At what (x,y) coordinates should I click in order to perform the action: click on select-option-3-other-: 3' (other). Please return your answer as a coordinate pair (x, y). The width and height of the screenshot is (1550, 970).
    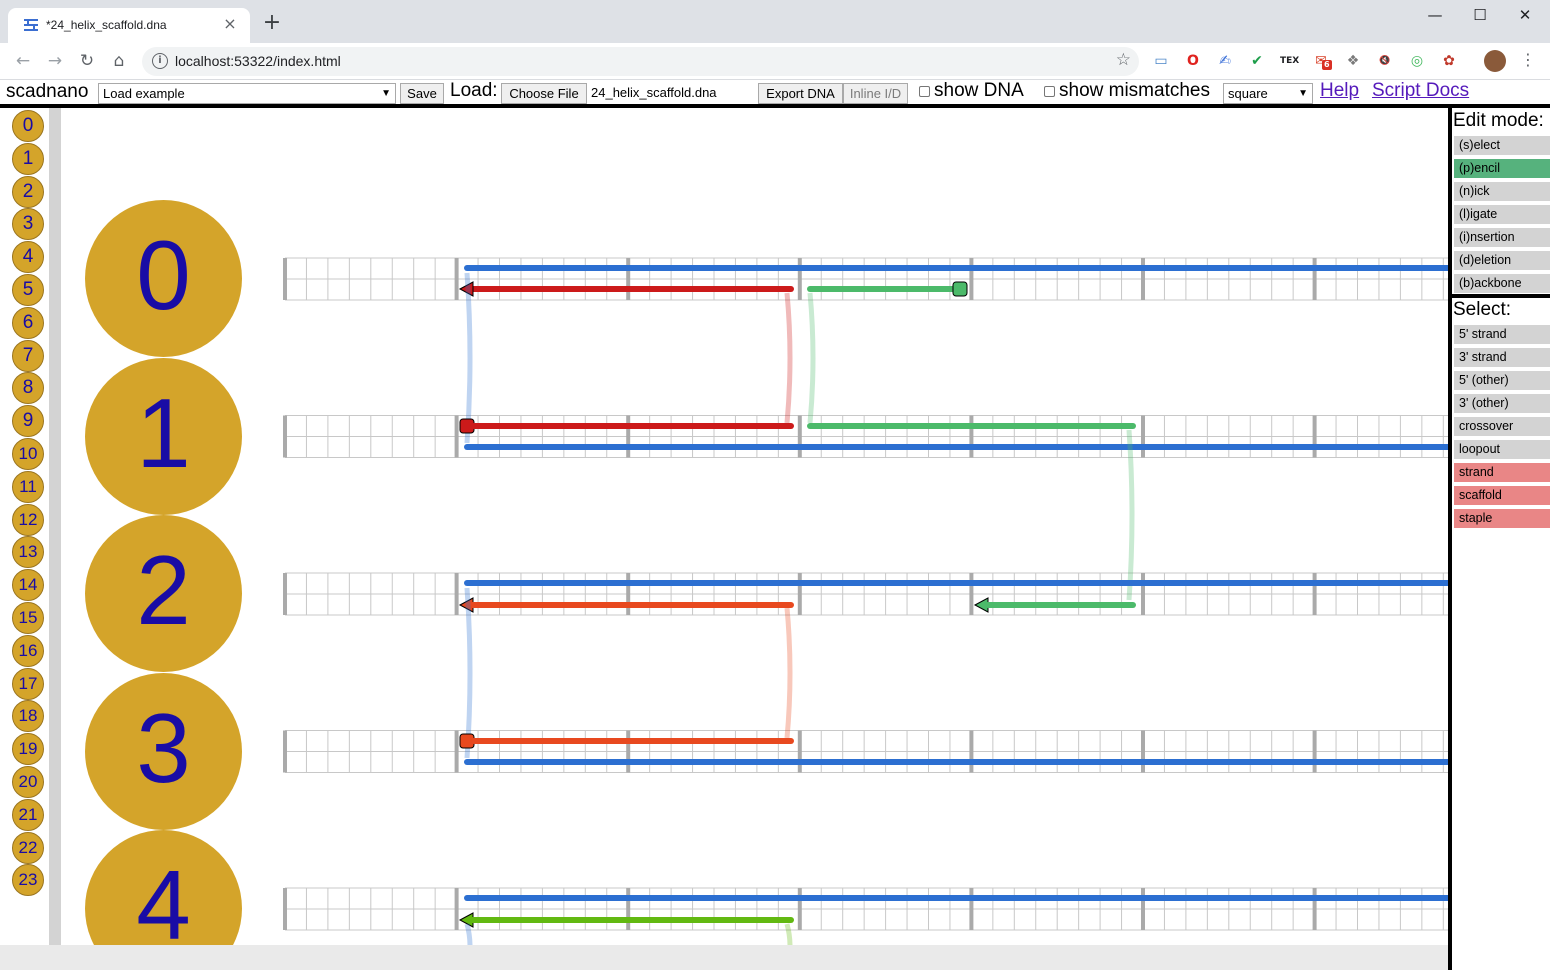
    Looking at the image, I should click on (1502, 403).